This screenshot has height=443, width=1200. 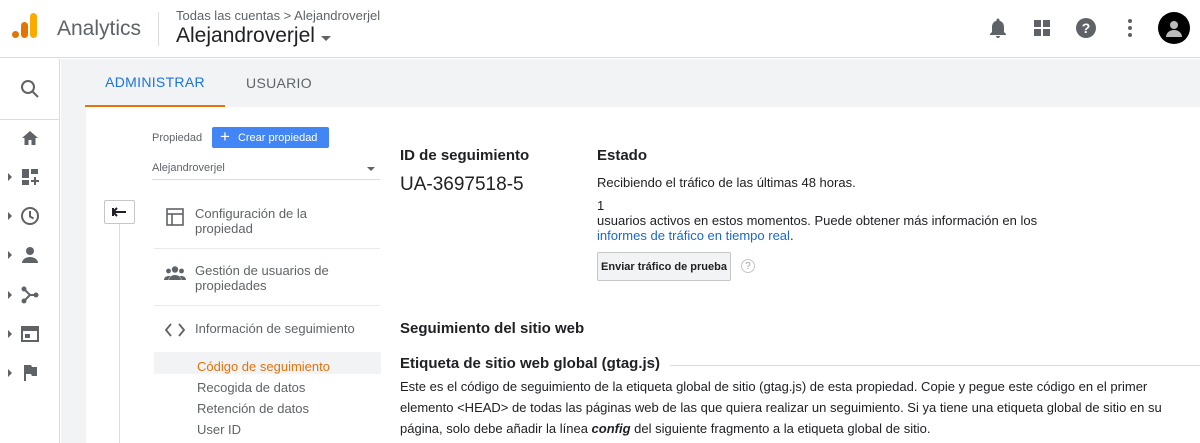 I want to click on realtime-clock-icon, so click(x=30, y=216).